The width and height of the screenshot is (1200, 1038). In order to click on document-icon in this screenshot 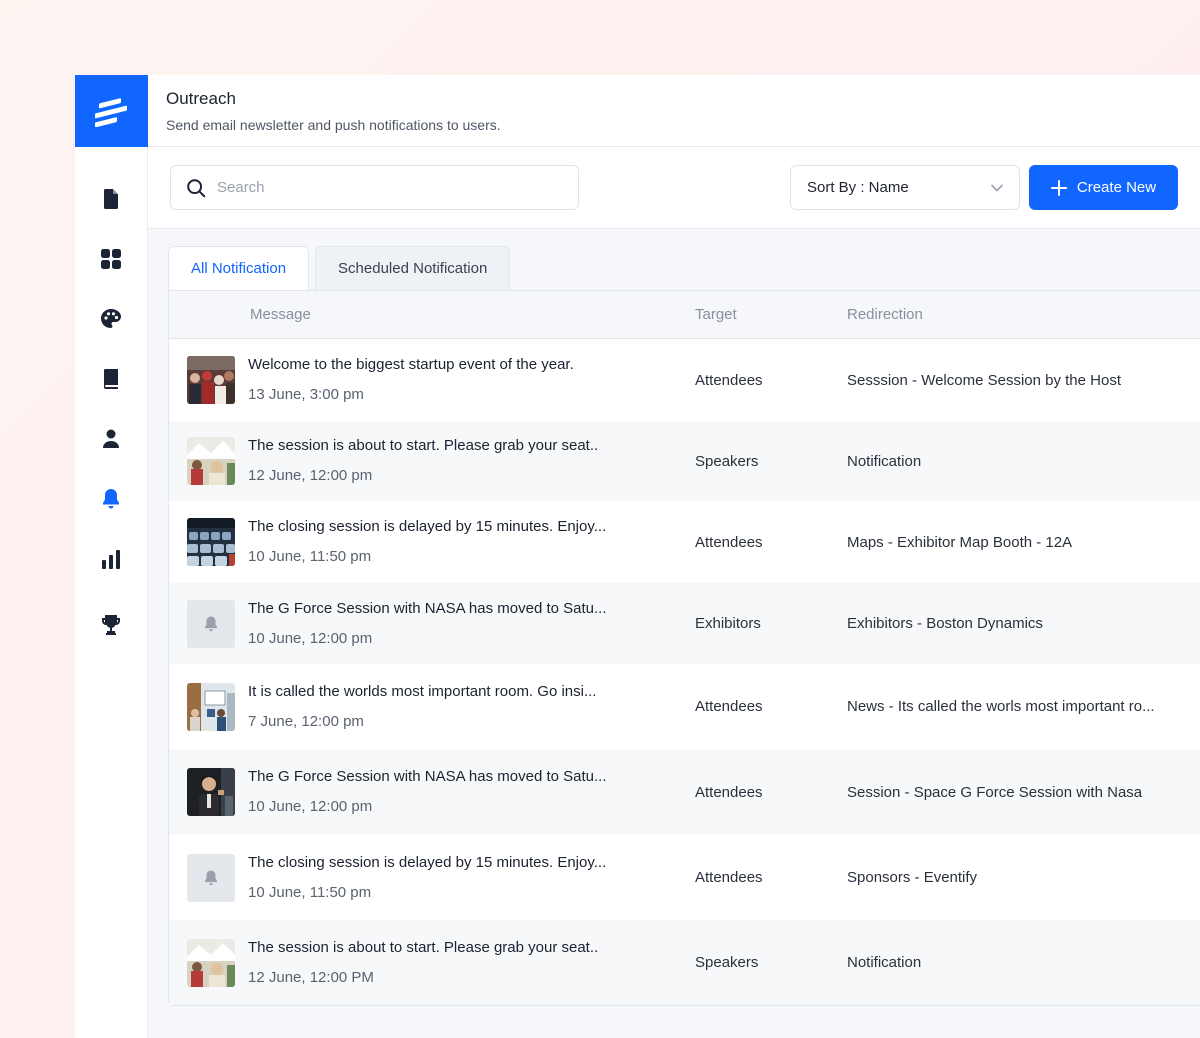, I will do `click(111, 199)`.